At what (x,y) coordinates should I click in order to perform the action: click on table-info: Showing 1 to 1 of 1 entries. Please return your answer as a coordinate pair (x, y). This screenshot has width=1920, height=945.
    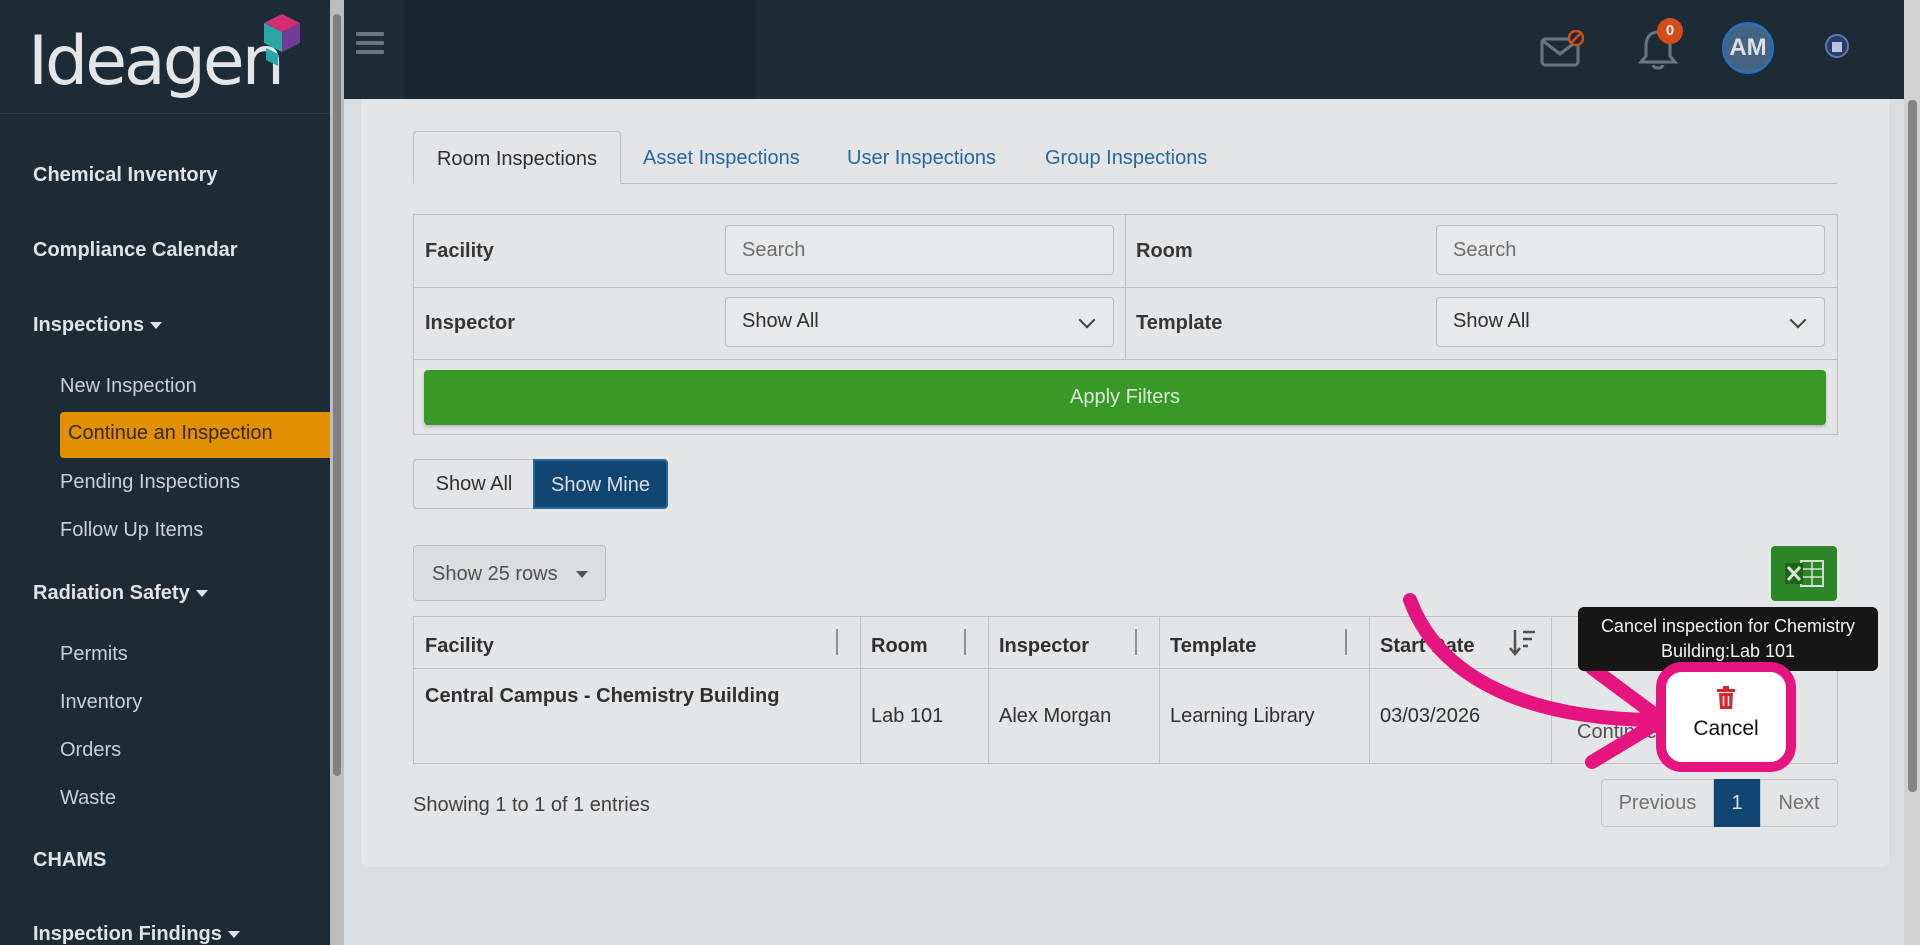
    Looking at the image, I should click on (531, 805).